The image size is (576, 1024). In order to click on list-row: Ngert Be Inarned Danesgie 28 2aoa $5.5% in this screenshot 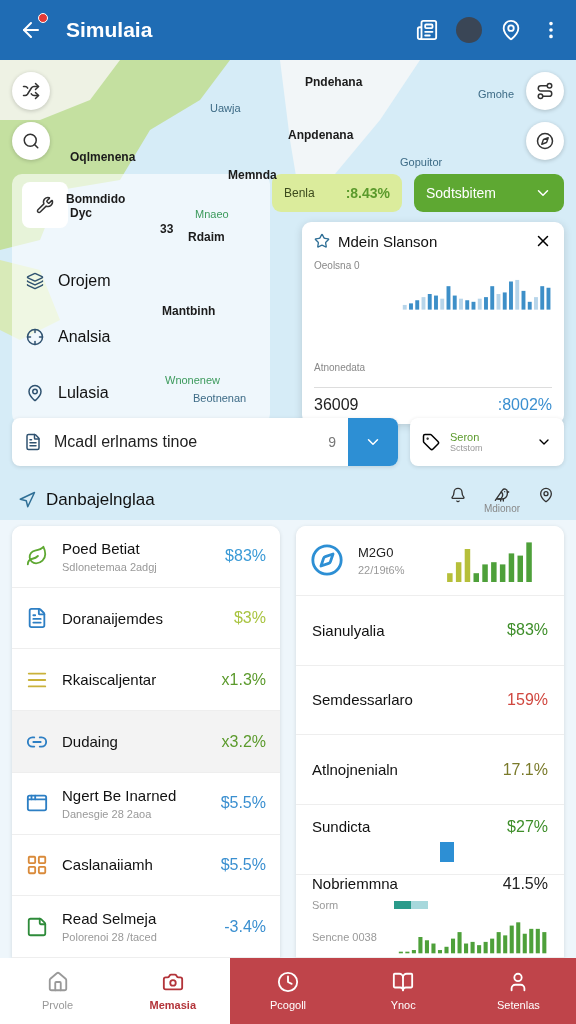, I will do `click(146, 803)`.